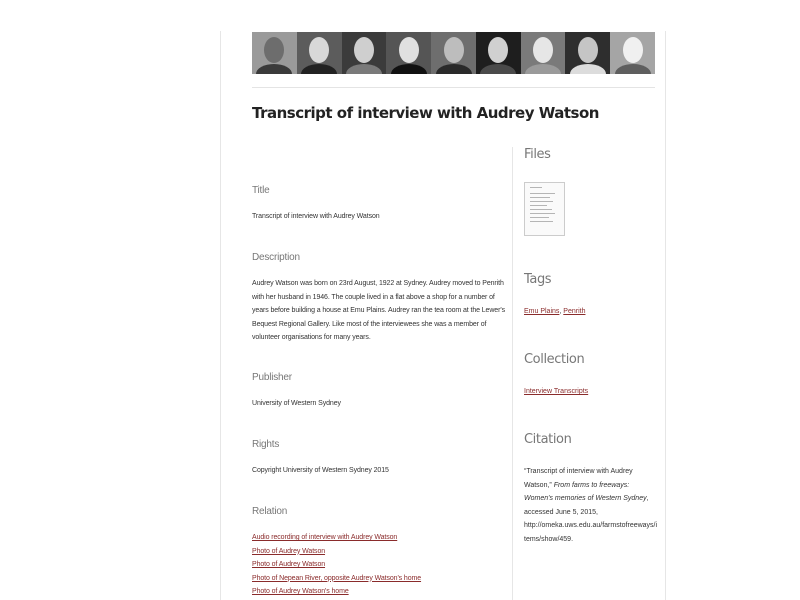 The image size is (800, 600). Describe the element at coordinates (512, 373) in the screenshot. I see `column-divider` at that location.